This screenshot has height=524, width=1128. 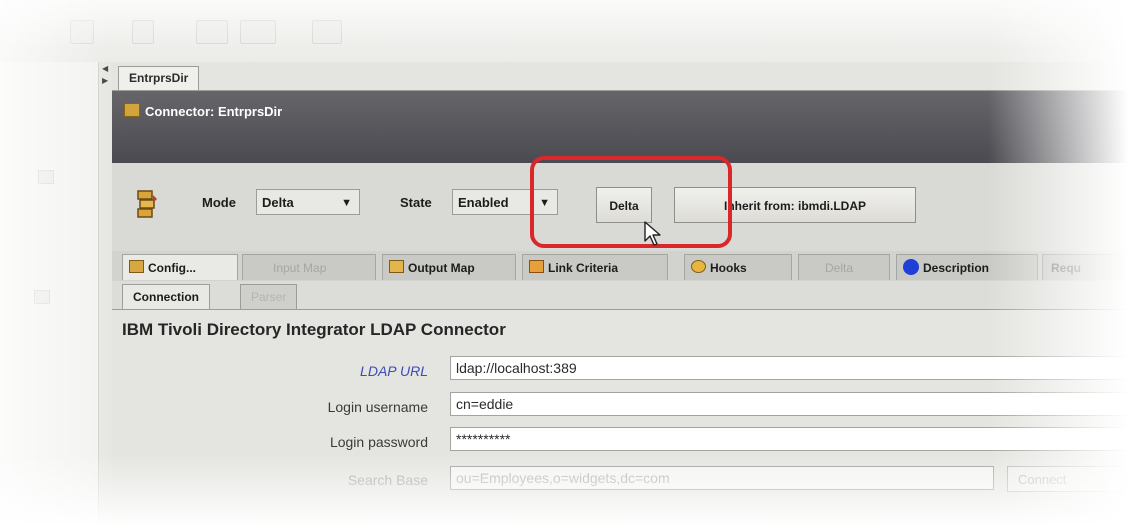 I want to click on tab-output-map: Output Map, so click(x=449, y=267).